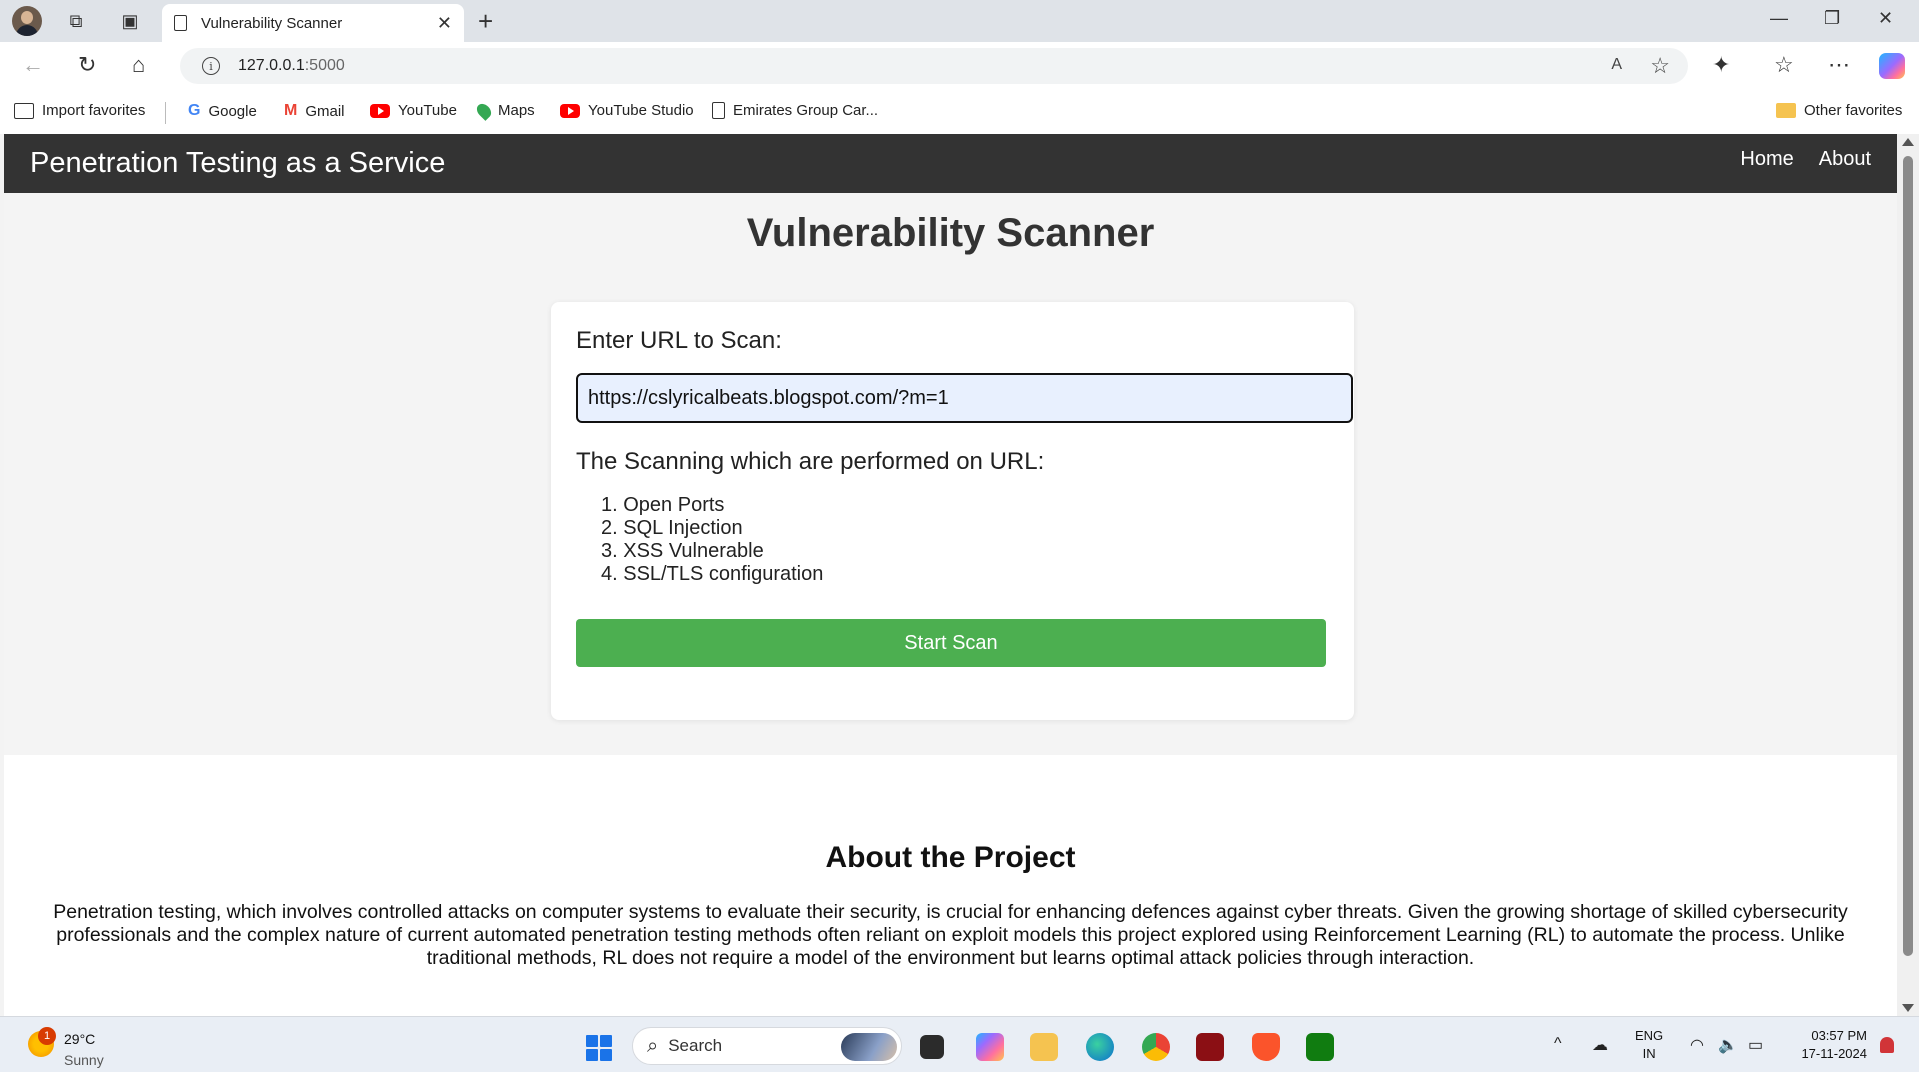 Image resolution: width=1919 pixels, height=1072 pixels. Describe the element at coordinates (1616, 65) in the screenshot. I see `read-aloud-icon: A` at that location.